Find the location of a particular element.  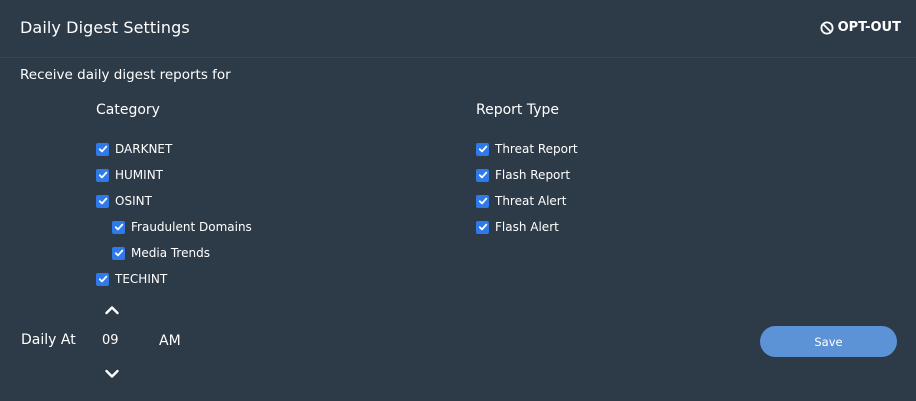

checkbox-humint: HUMINT is located at coordinates (129, 175).